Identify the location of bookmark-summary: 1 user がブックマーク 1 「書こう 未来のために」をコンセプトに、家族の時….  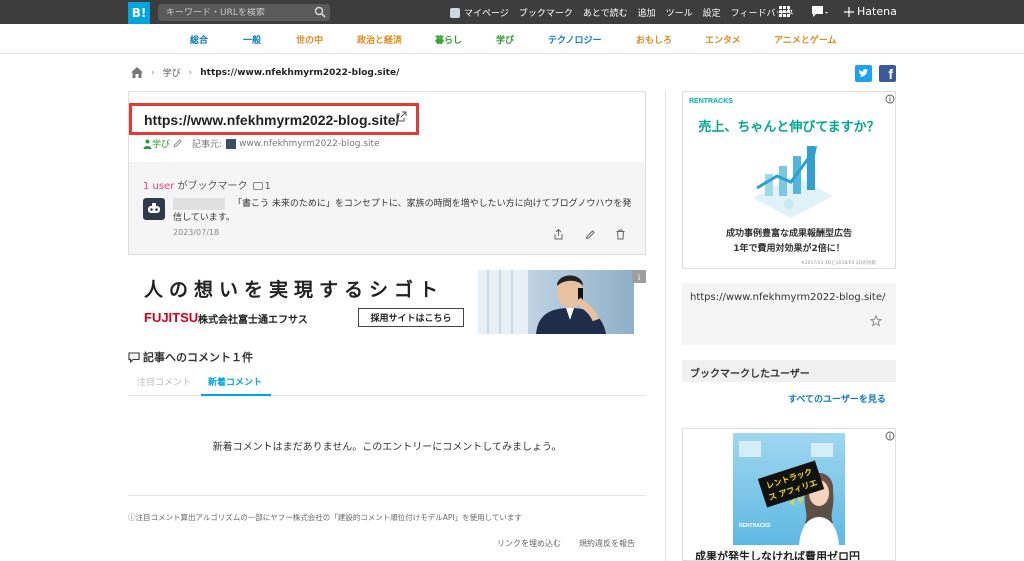
(387, 208).